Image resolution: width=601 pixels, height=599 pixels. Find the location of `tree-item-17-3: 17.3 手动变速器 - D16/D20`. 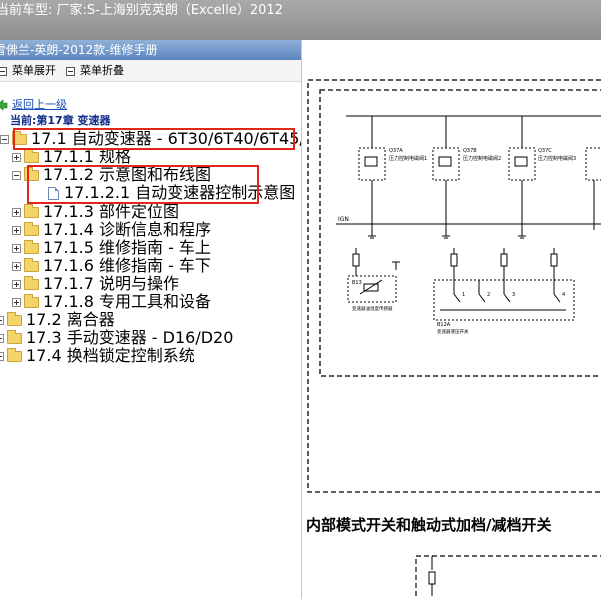

tree-item-17-3: 17.3 手动变速器 - D16/D20 is located at coordinates (116, 338).